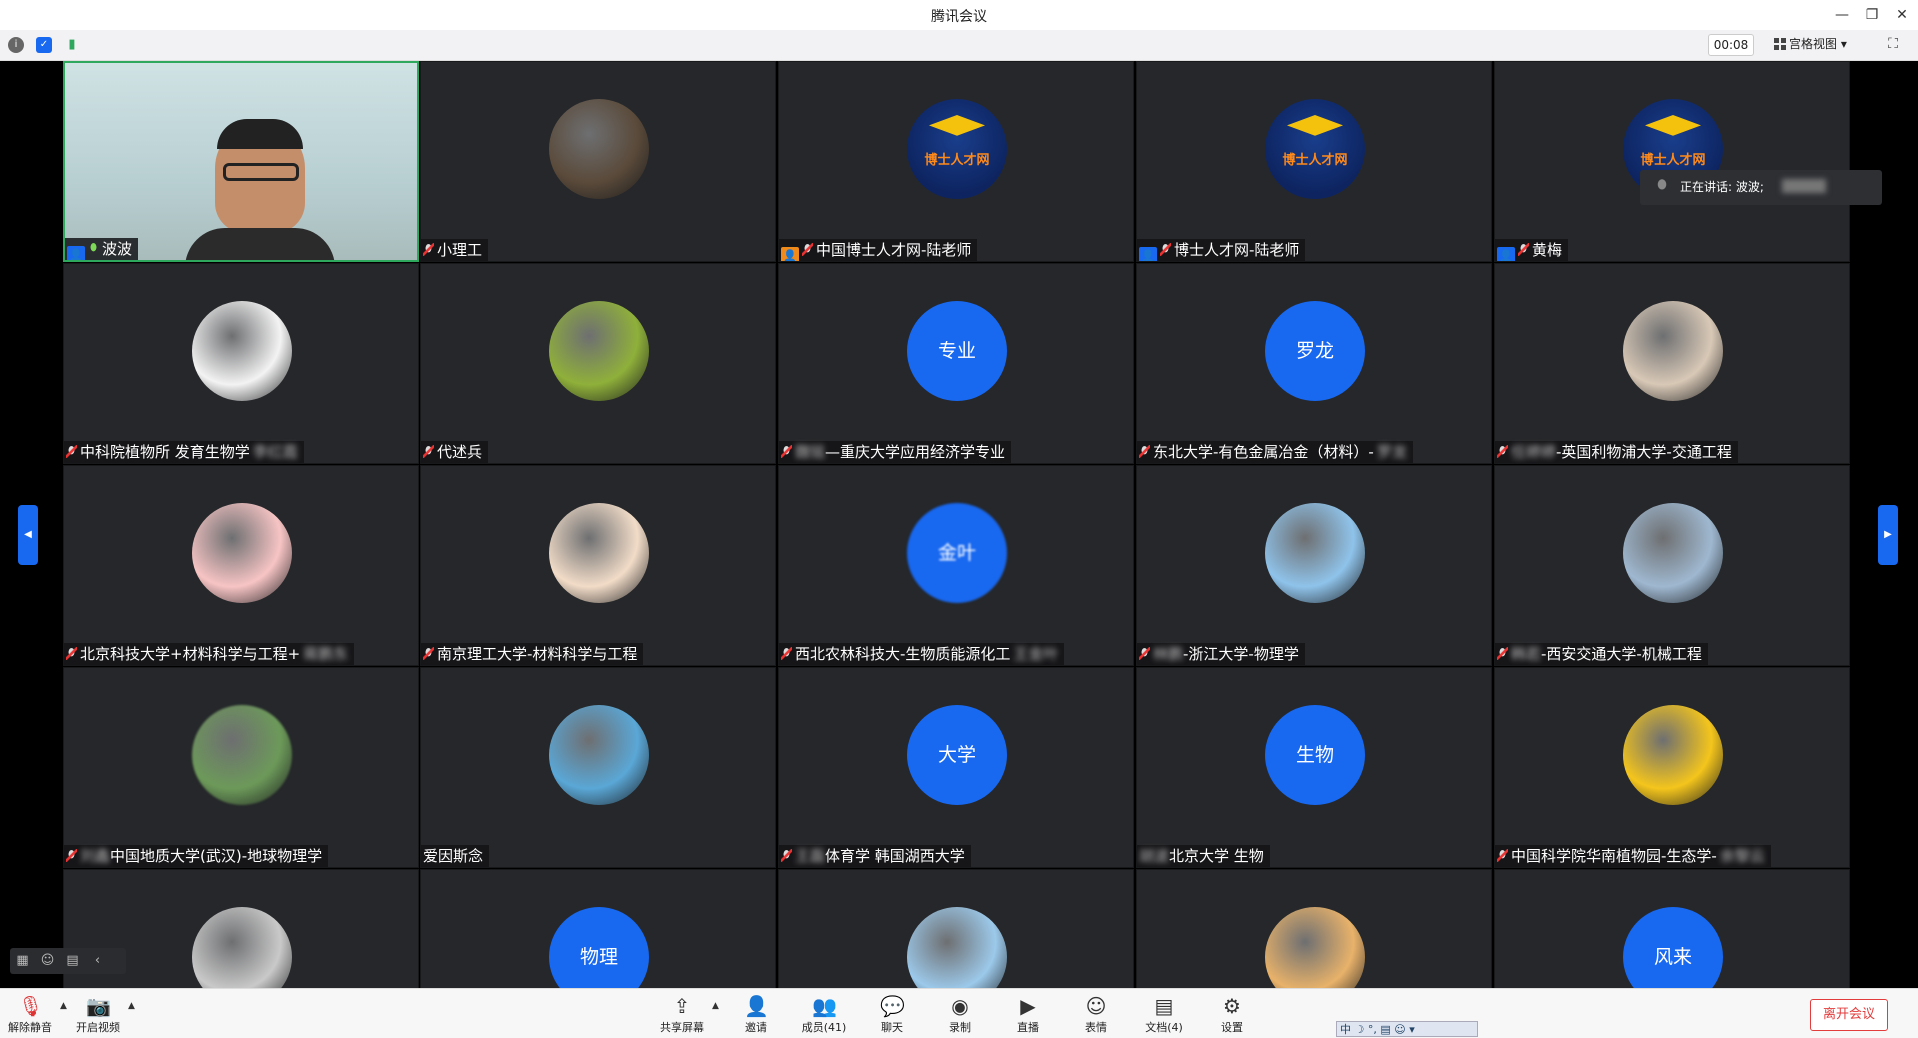 This screenshot has height=1038, width=1918. I want to click on participant-name-tag: 林鹏-浙江大学-物理学, so click(1221, 654).